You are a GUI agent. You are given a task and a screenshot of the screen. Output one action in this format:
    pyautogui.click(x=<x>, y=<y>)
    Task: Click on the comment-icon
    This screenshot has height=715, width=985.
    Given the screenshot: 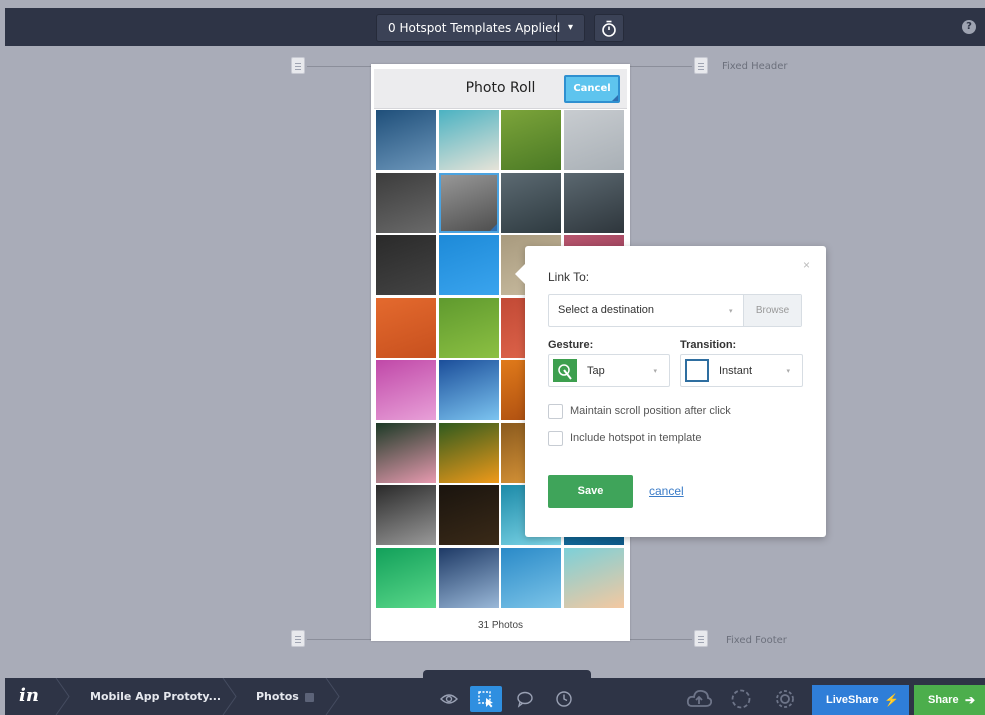 What is the action you would take?
    pyautogui.click(x=525, y=699)
    